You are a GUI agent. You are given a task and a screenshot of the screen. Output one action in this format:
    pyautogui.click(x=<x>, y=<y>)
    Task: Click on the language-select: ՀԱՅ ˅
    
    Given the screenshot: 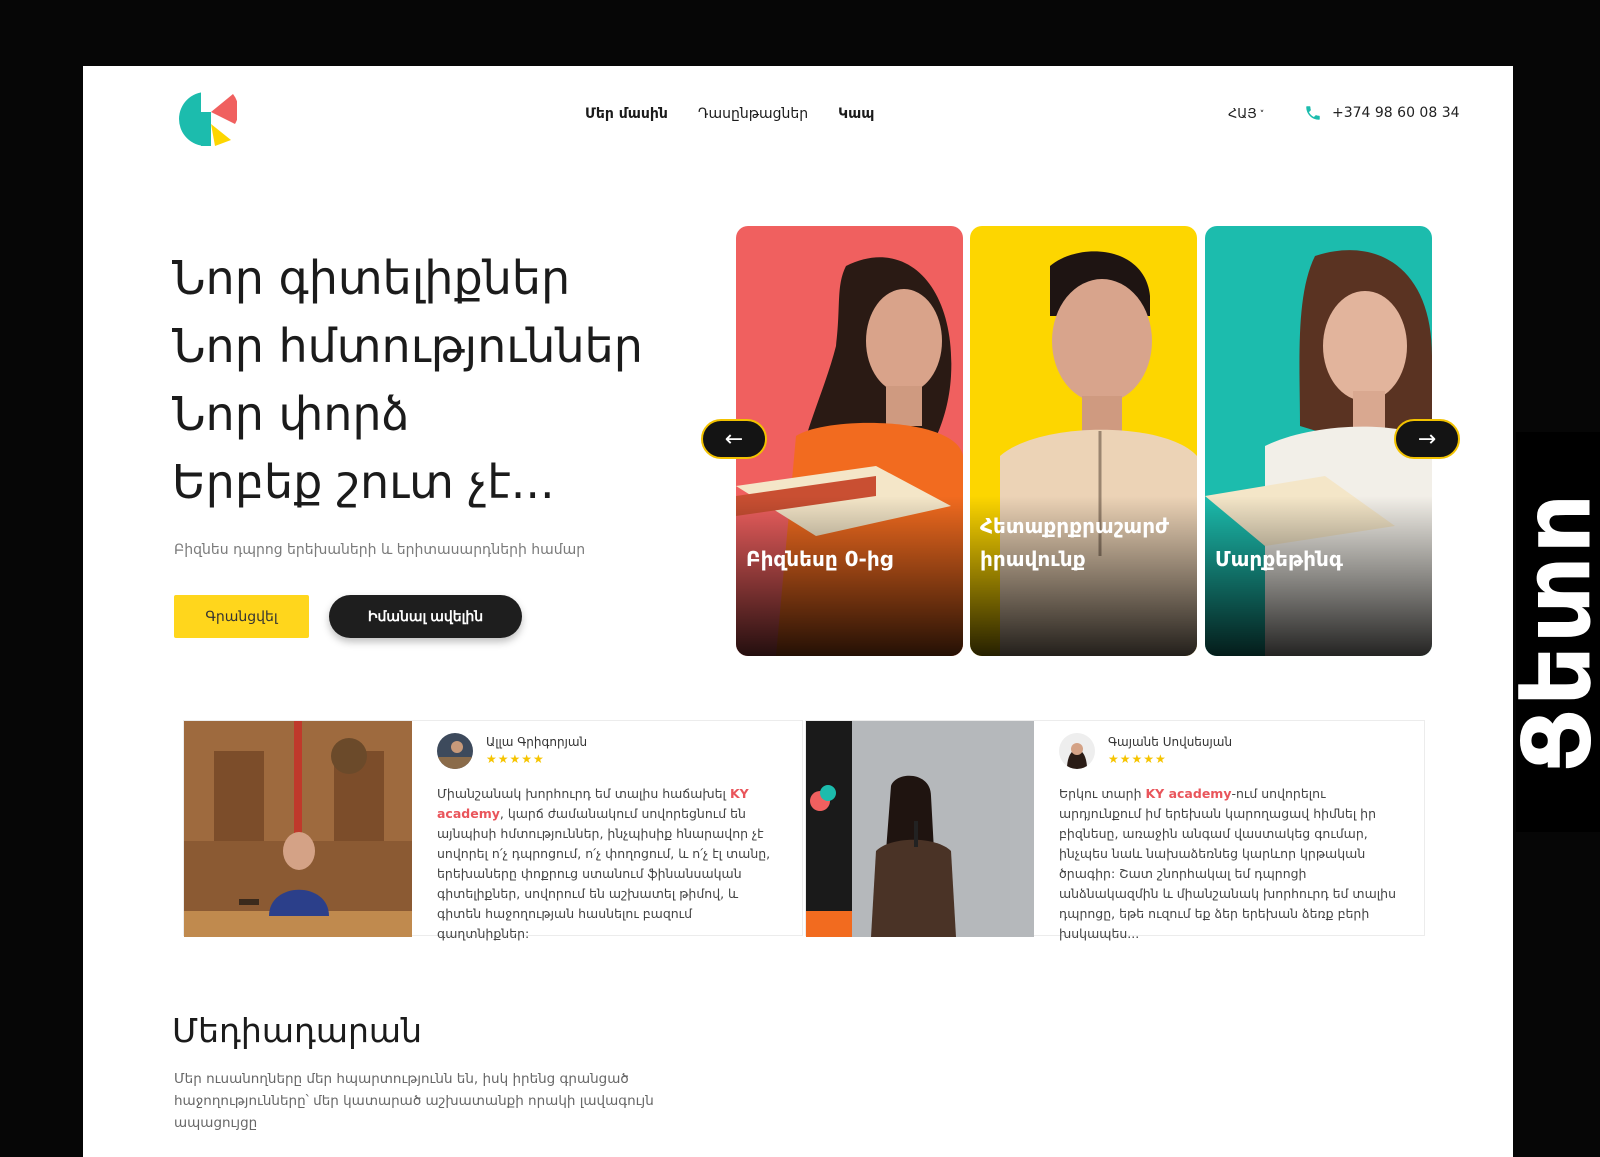 What is the action you would take?
    pyautogui.click(x=1246, y=114)
    